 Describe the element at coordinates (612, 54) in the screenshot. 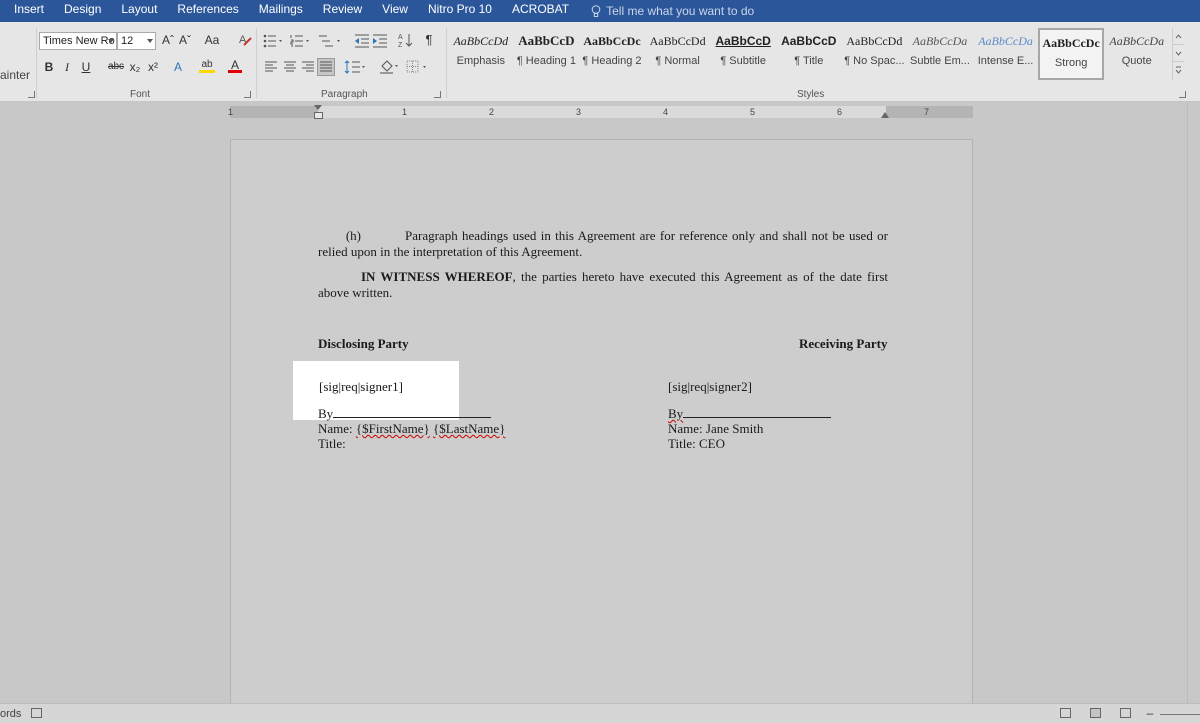

I see `style-heading-2: AaBbCcDc ¶ Heading 2` at that location.